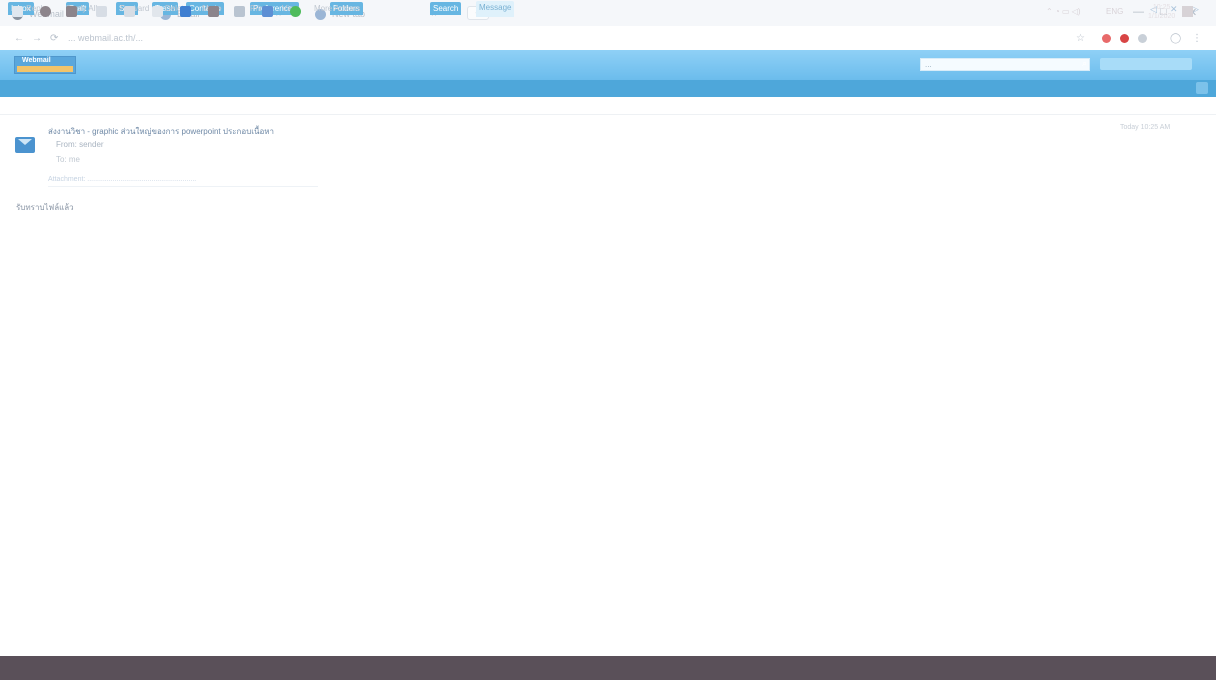 The height and width of the screenshot is (680, 1216). Describe the element at coordinates (1114, 11) in the screenshot. I see `language-indicator: ENG` at that location.